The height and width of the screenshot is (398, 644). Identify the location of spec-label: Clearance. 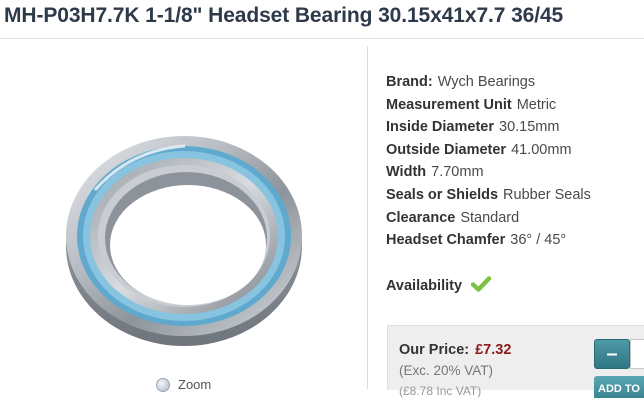
(421, 217).